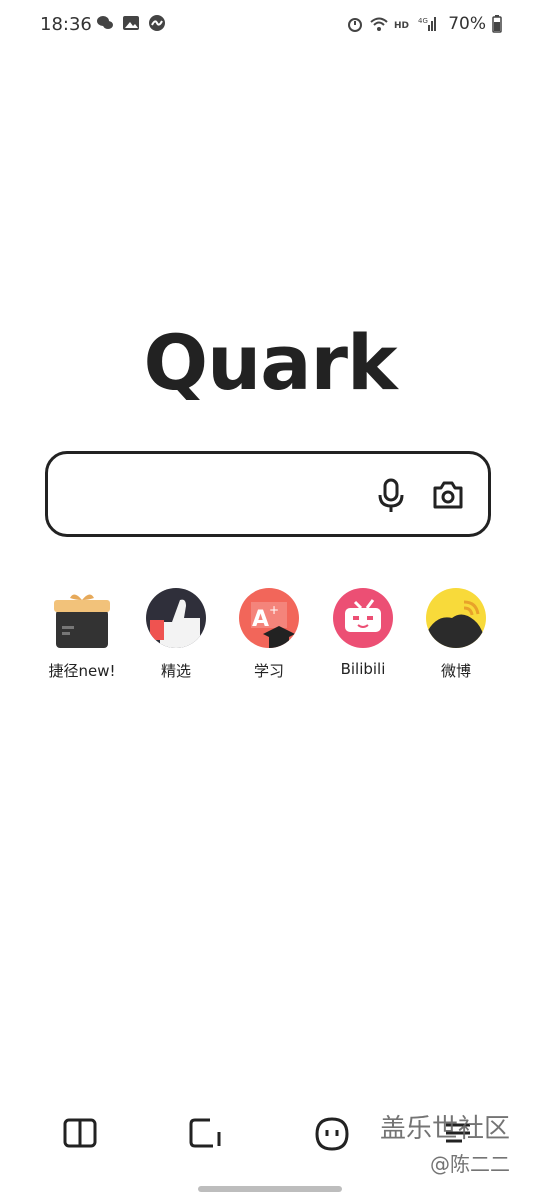 This screenshot has height=1200, width=540. I want to click on app-icon, so click(157, 23).